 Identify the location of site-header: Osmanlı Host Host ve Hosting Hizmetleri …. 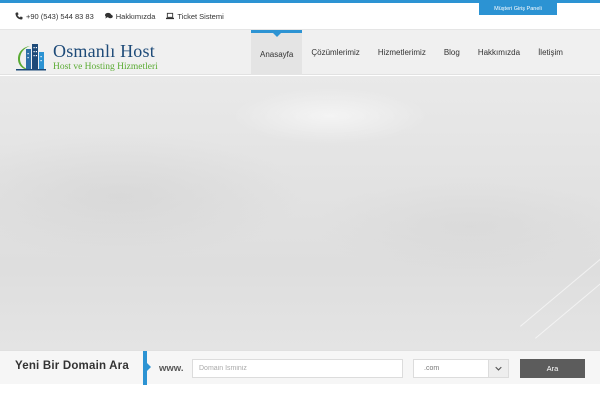
(300, 52).